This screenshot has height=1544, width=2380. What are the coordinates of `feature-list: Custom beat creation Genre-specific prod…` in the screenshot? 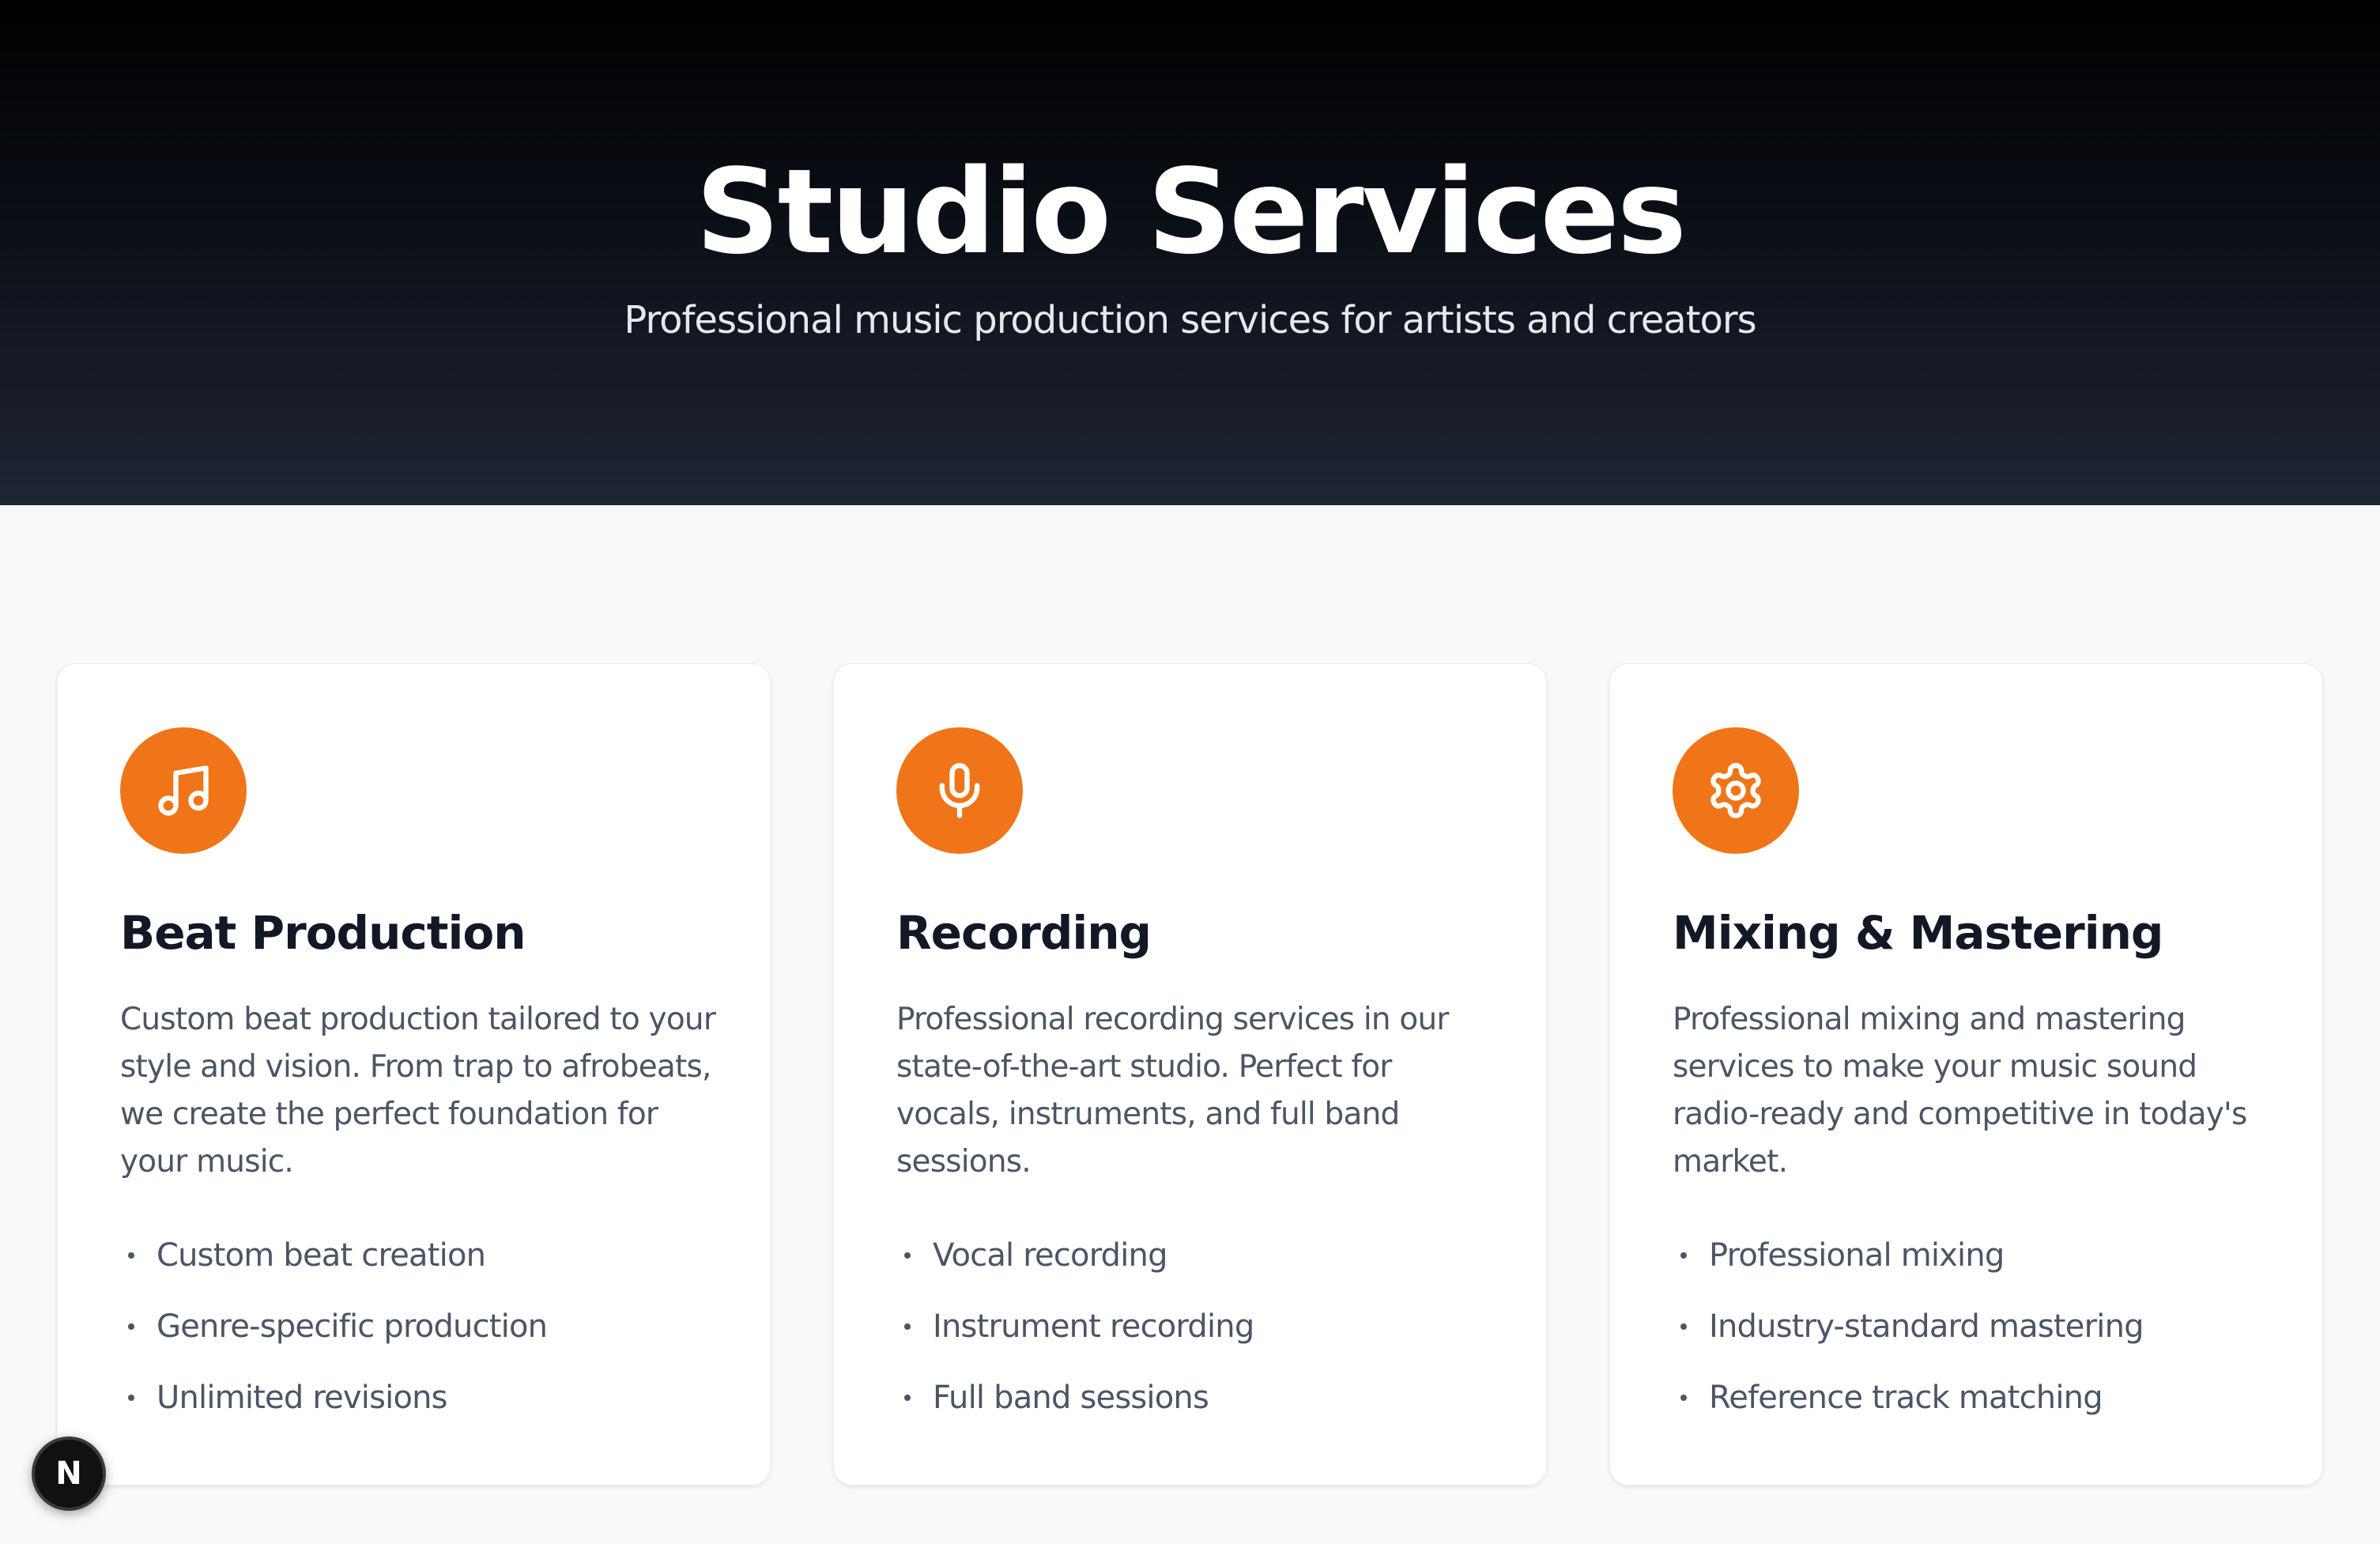 It's located at (334, 1339).